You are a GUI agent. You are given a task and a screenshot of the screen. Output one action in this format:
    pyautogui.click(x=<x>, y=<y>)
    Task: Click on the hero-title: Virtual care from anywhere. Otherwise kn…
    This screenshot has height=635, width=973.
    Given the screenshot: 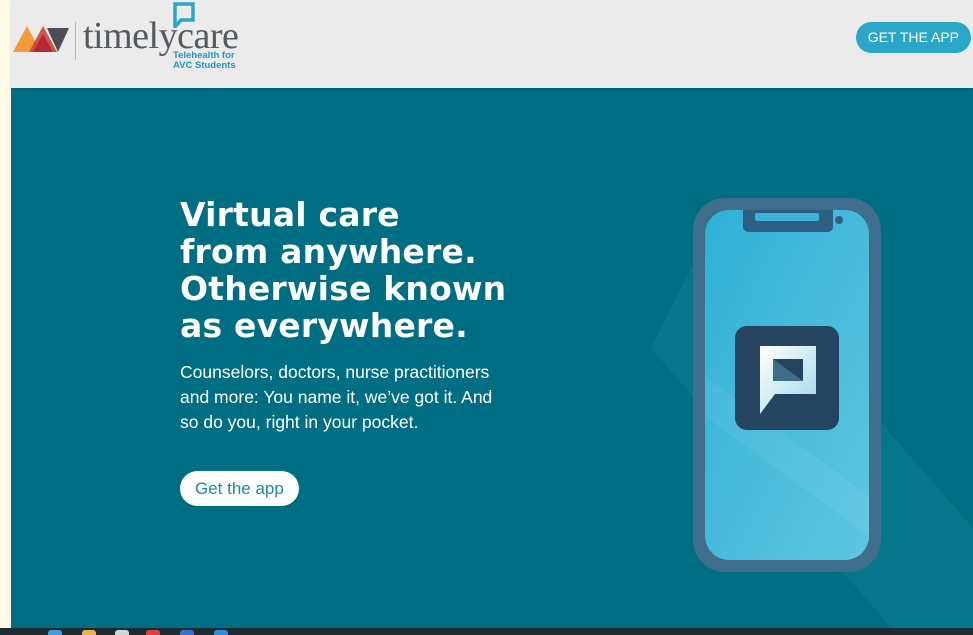 What is the action you would take?
    pyautogui.click(x=370, y=270)
    